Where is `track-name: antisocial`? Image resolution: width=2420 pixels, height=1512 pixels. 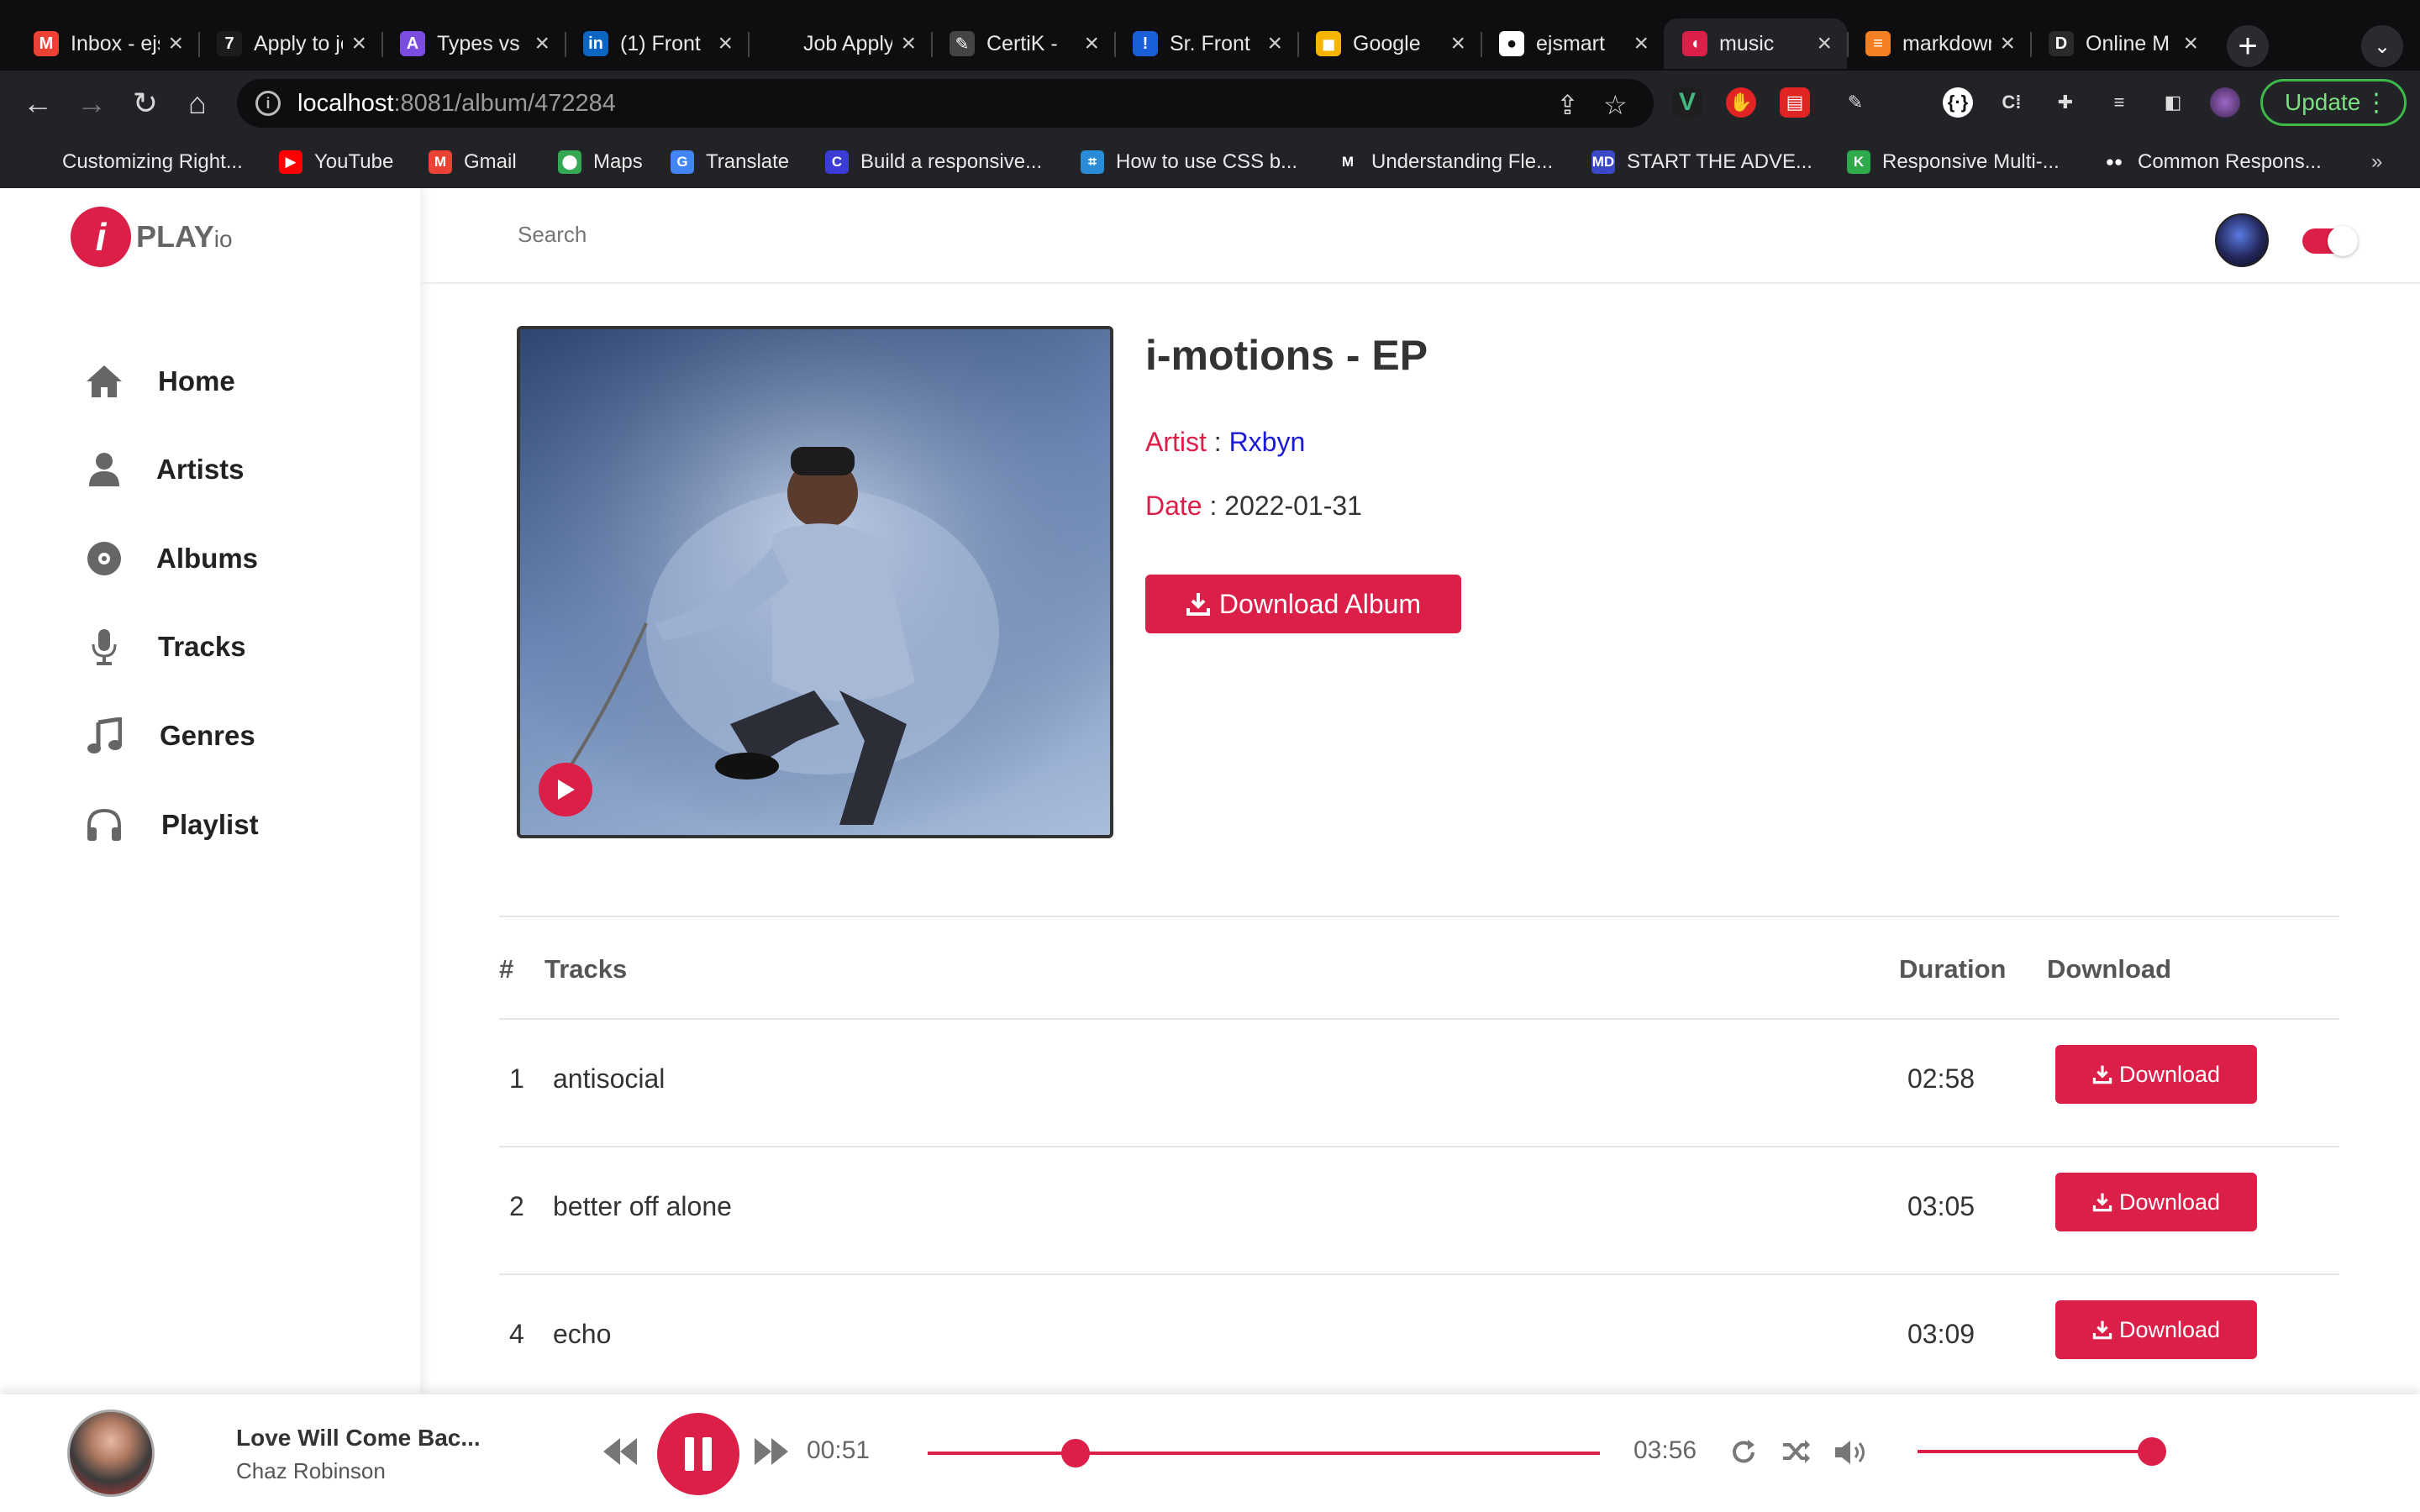
track-name: antisocial is located at coordinates (609, 1079).